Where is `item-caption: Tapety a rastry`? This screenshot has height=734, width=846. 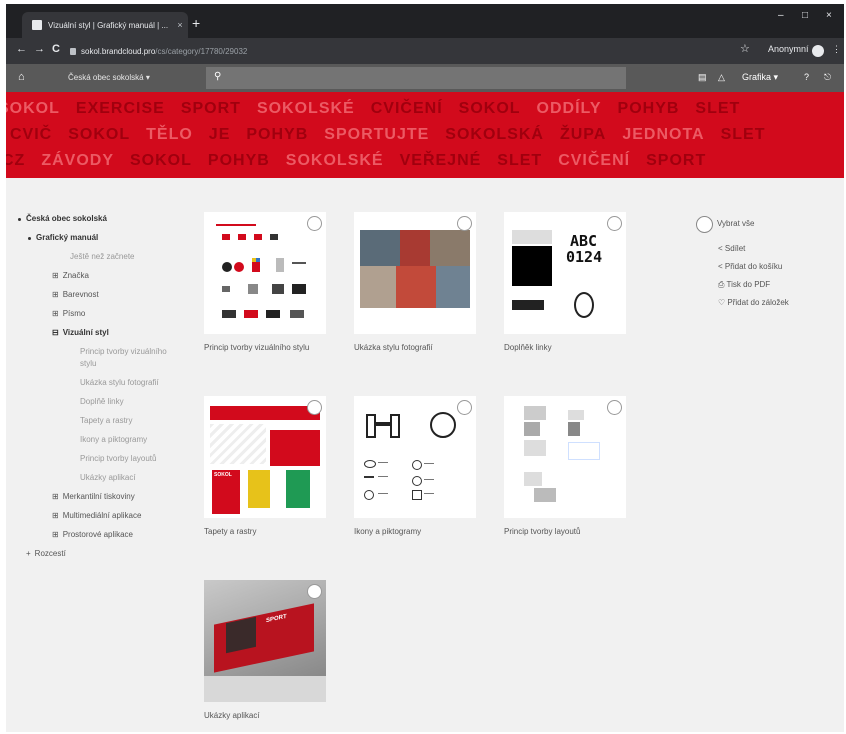
item-caption: Tapety a rastry is located at coordinates (266, 531).